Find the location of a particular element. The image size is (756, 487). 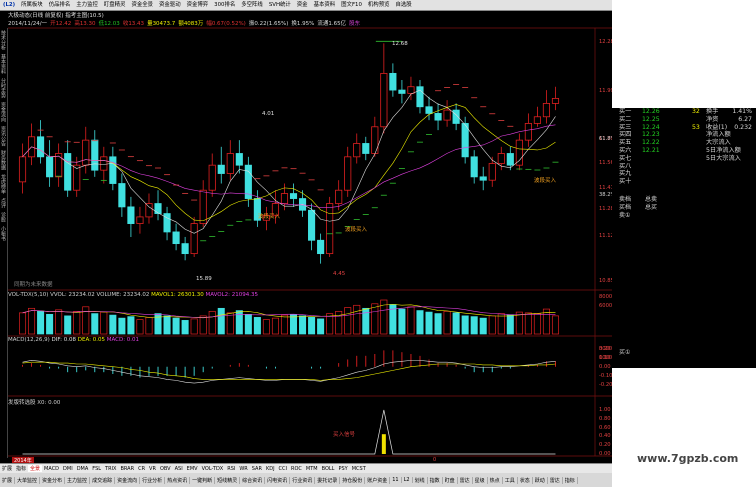

order-book-row: 买七 5日大宗流入 is located at coordinates (684, 159).